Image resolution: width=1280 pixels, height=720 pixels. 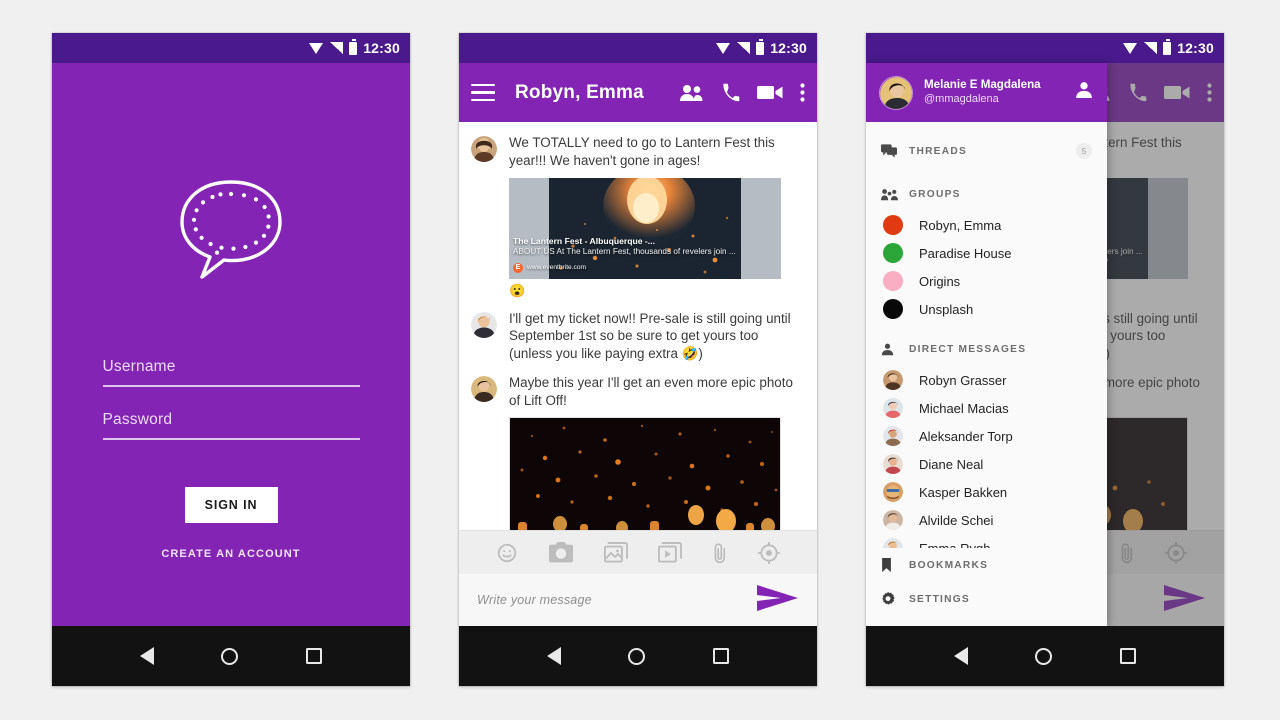 I want to click on location-icon, so click(x=768, y=552).